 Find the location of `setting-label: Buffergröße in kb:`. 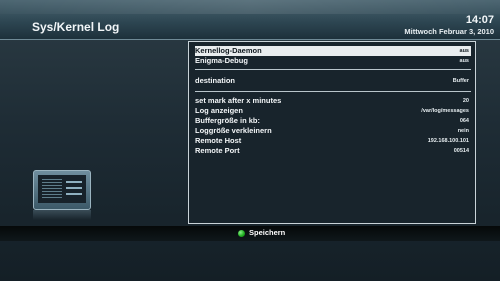

setting-label: Buffergröße in kb: is located at coordinates (227, 120).